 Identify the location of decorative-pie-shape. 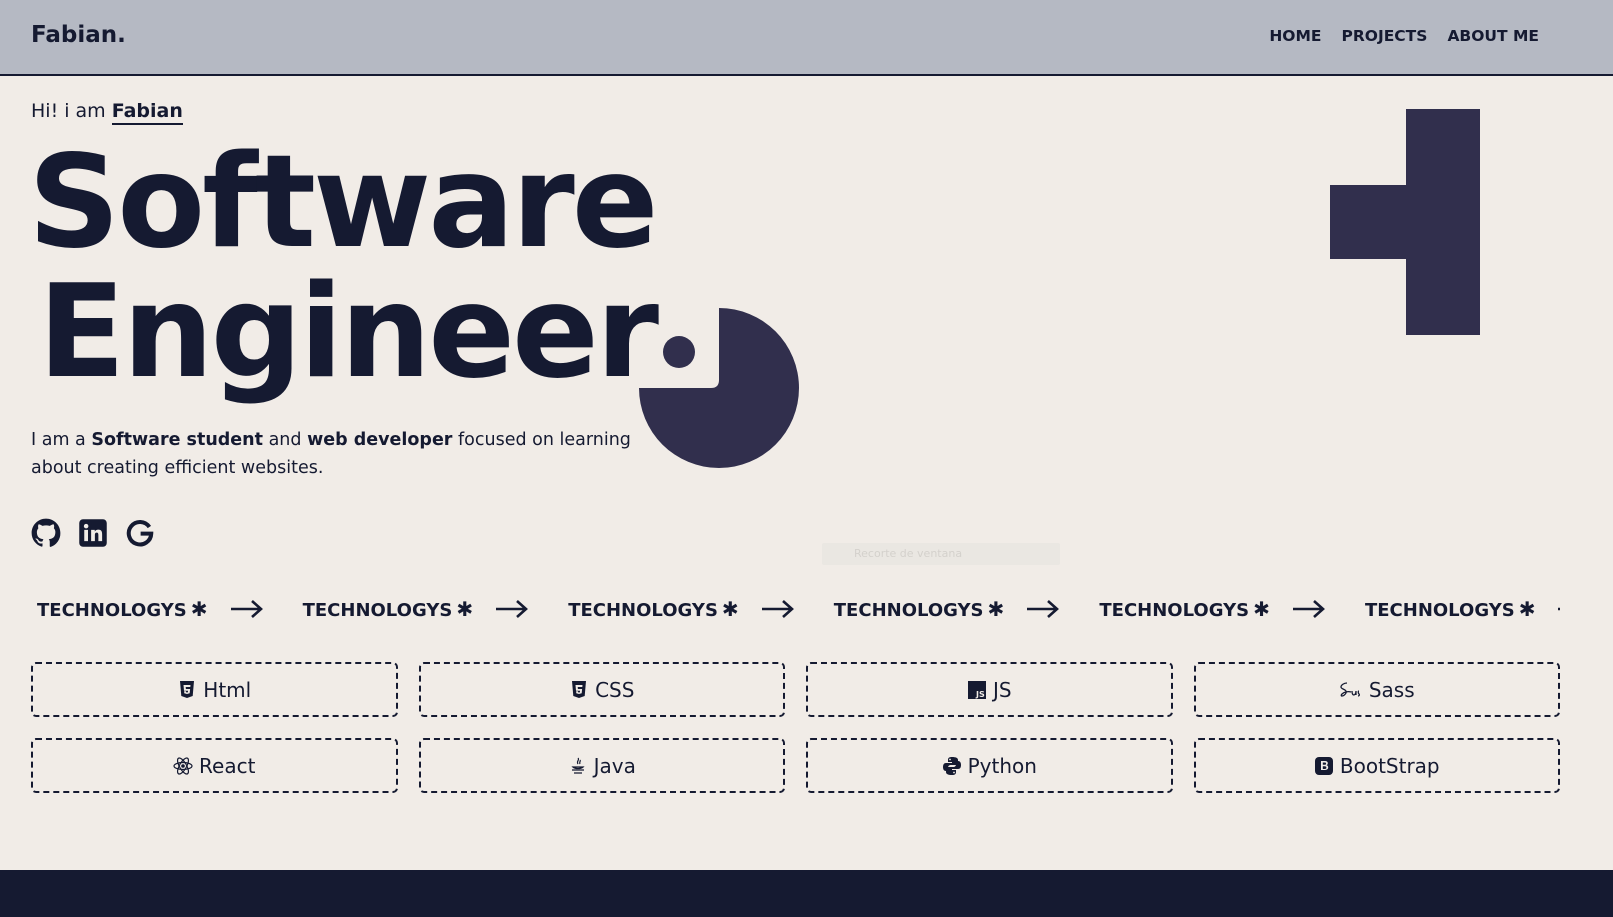
(719, 388).